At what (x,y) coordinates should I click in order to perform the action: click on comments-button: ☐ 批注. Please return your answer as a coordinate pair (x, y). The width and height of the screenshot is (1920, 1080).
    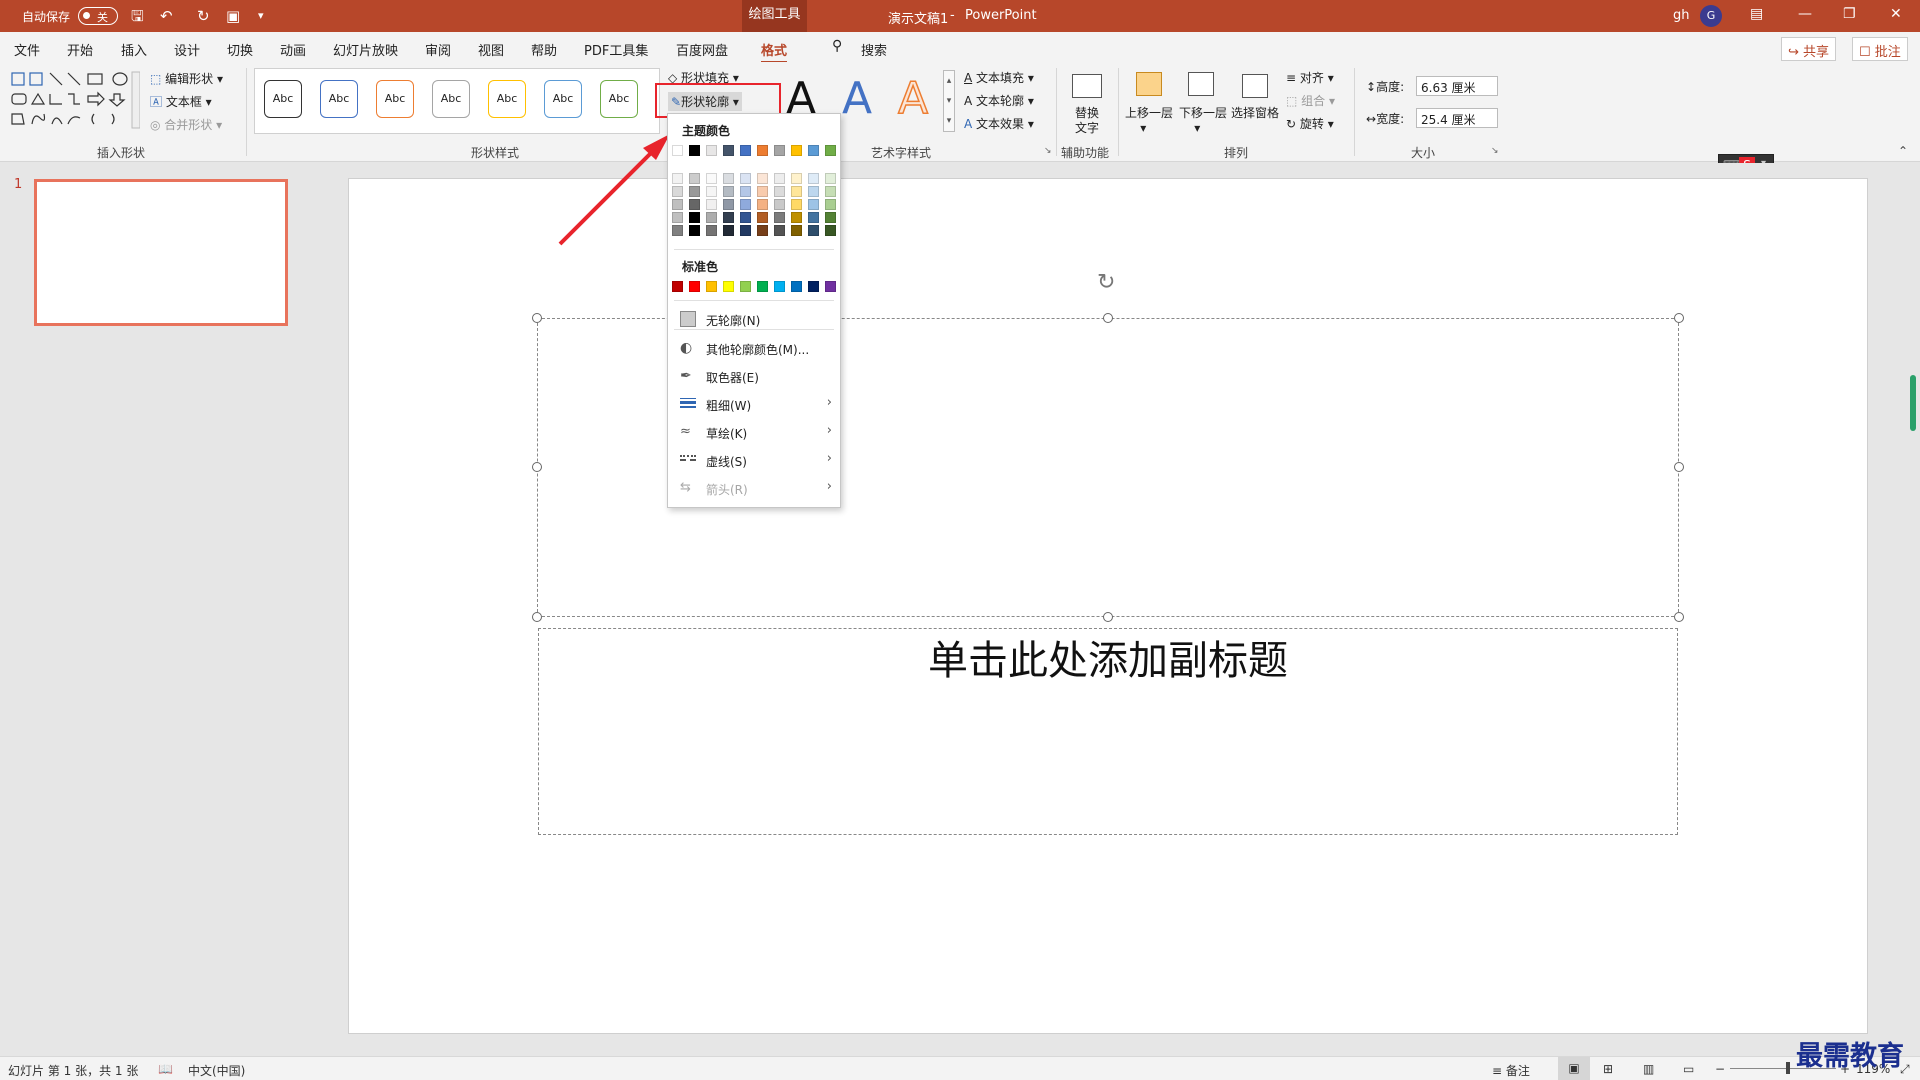
    Looking at the image, I should click on (1880, 49).